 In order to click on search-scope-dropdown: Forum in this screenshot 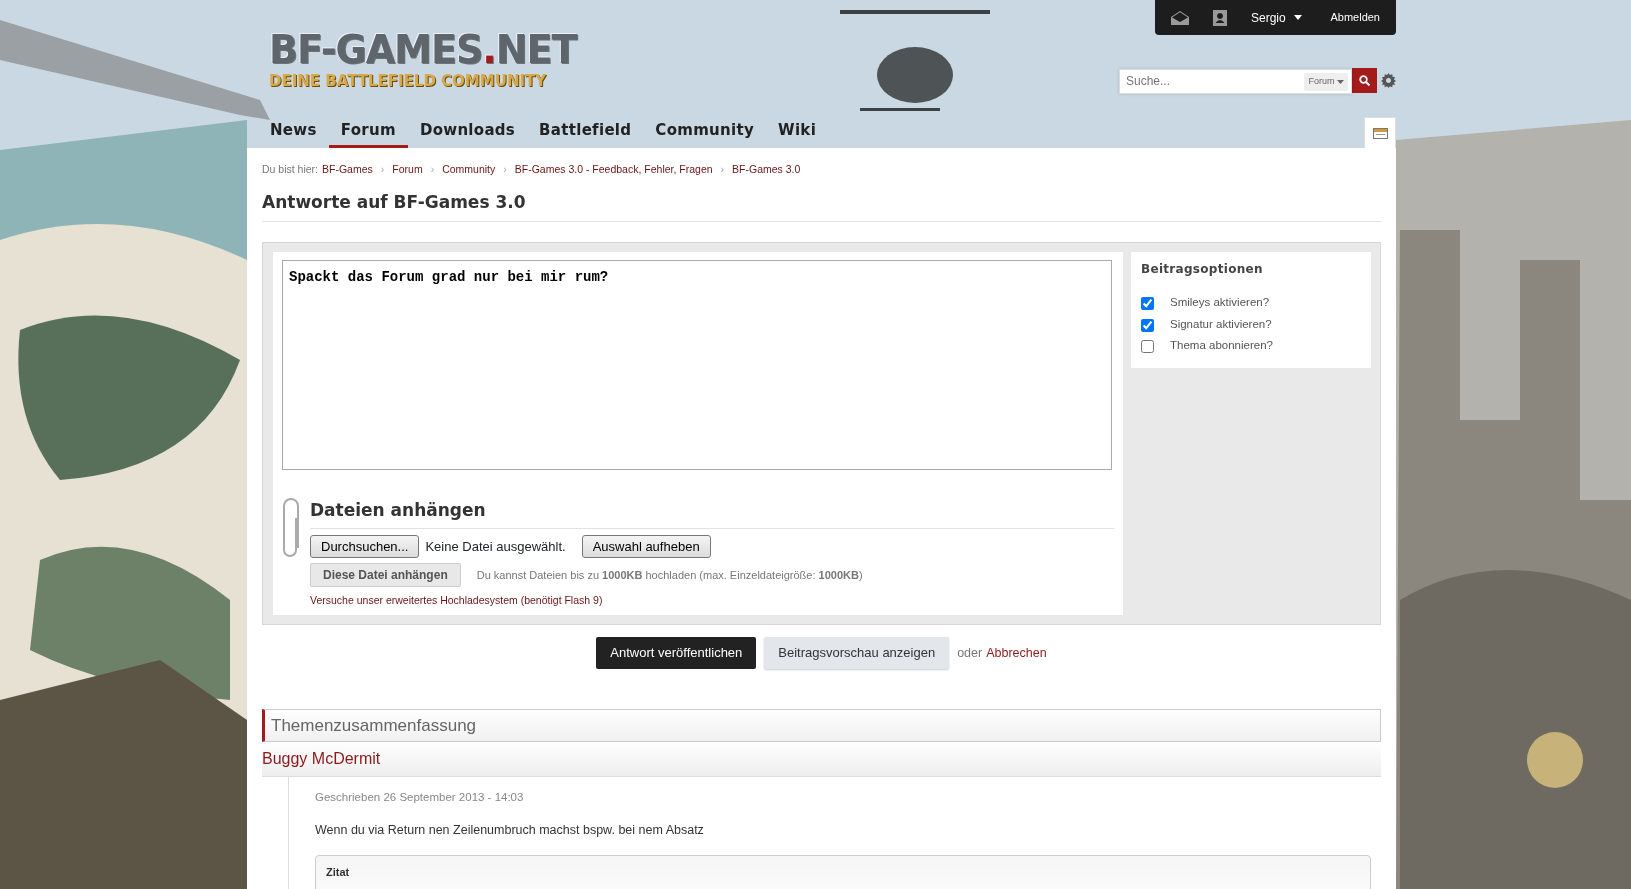, I will do `click(1326, 82)`.